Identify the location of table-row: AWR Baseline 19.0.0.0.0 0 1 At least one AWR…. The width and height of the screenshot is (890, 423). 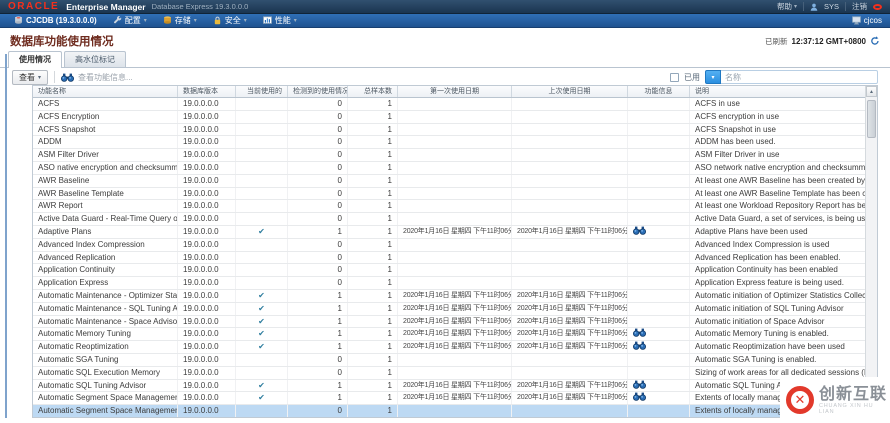
(450, 181).